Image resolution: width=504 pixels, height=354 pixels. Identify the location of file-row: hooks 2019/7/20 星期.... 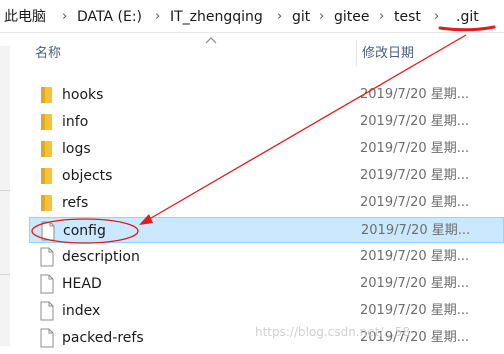
(266, 95).